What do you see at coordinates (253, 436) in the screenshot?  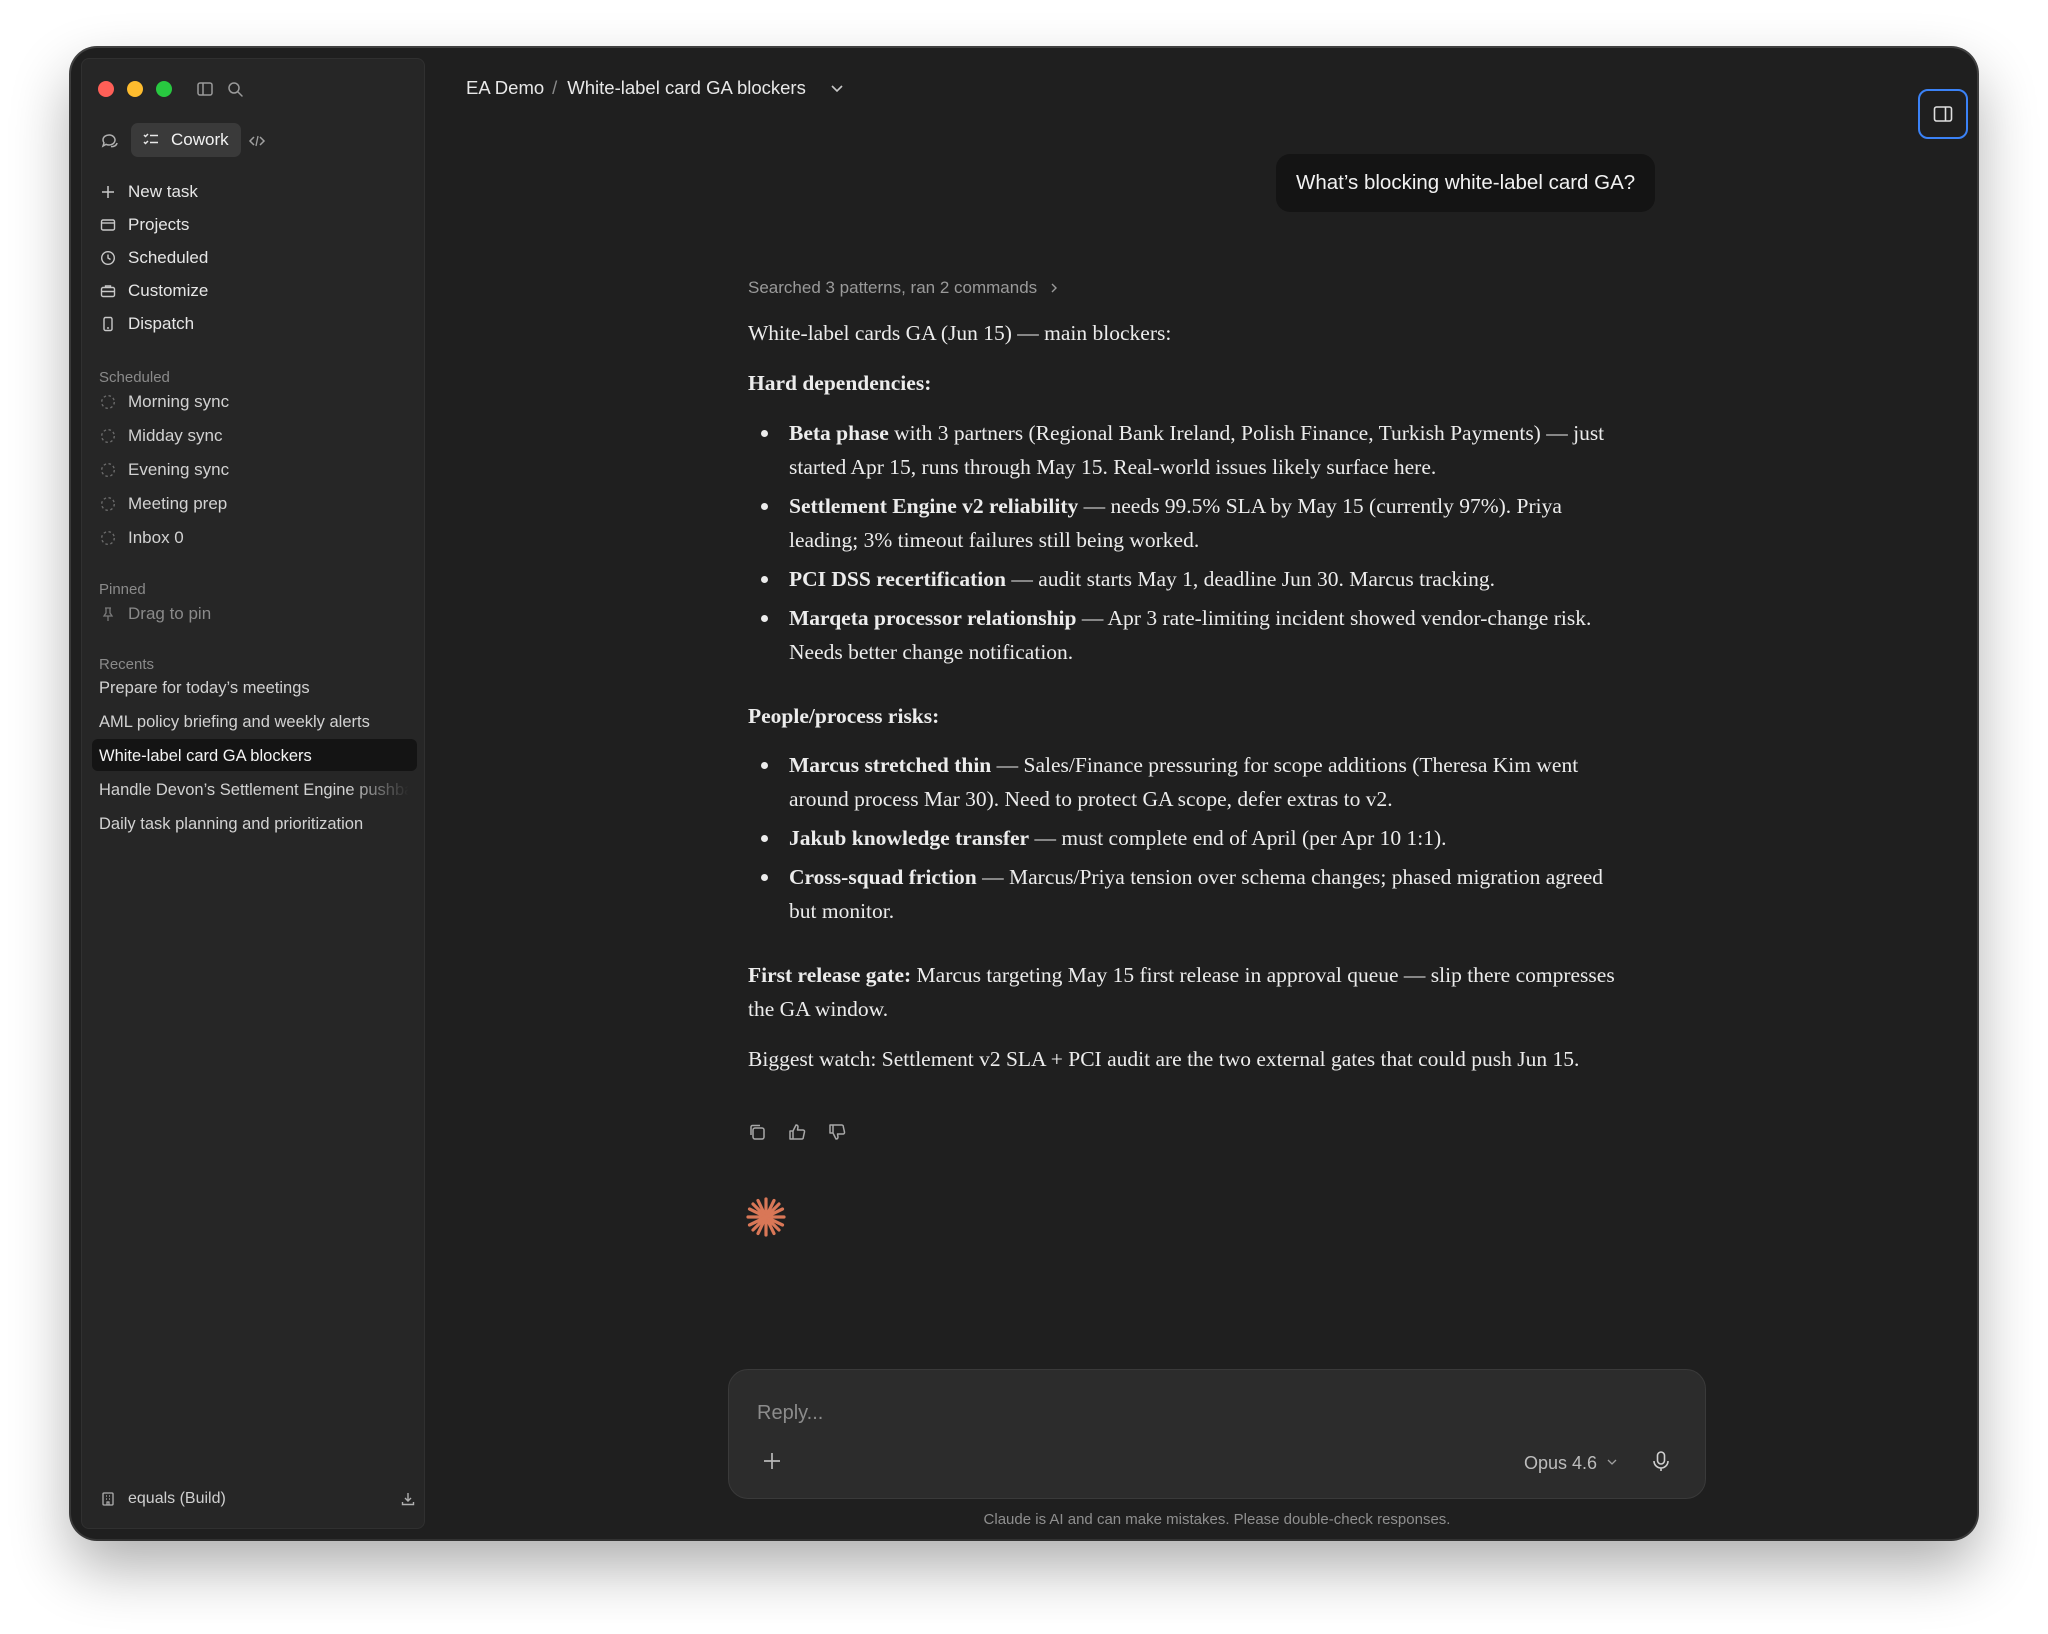 I see `scheduled-item-midday-sync: Midday sync` at bounding box center [253, 436].